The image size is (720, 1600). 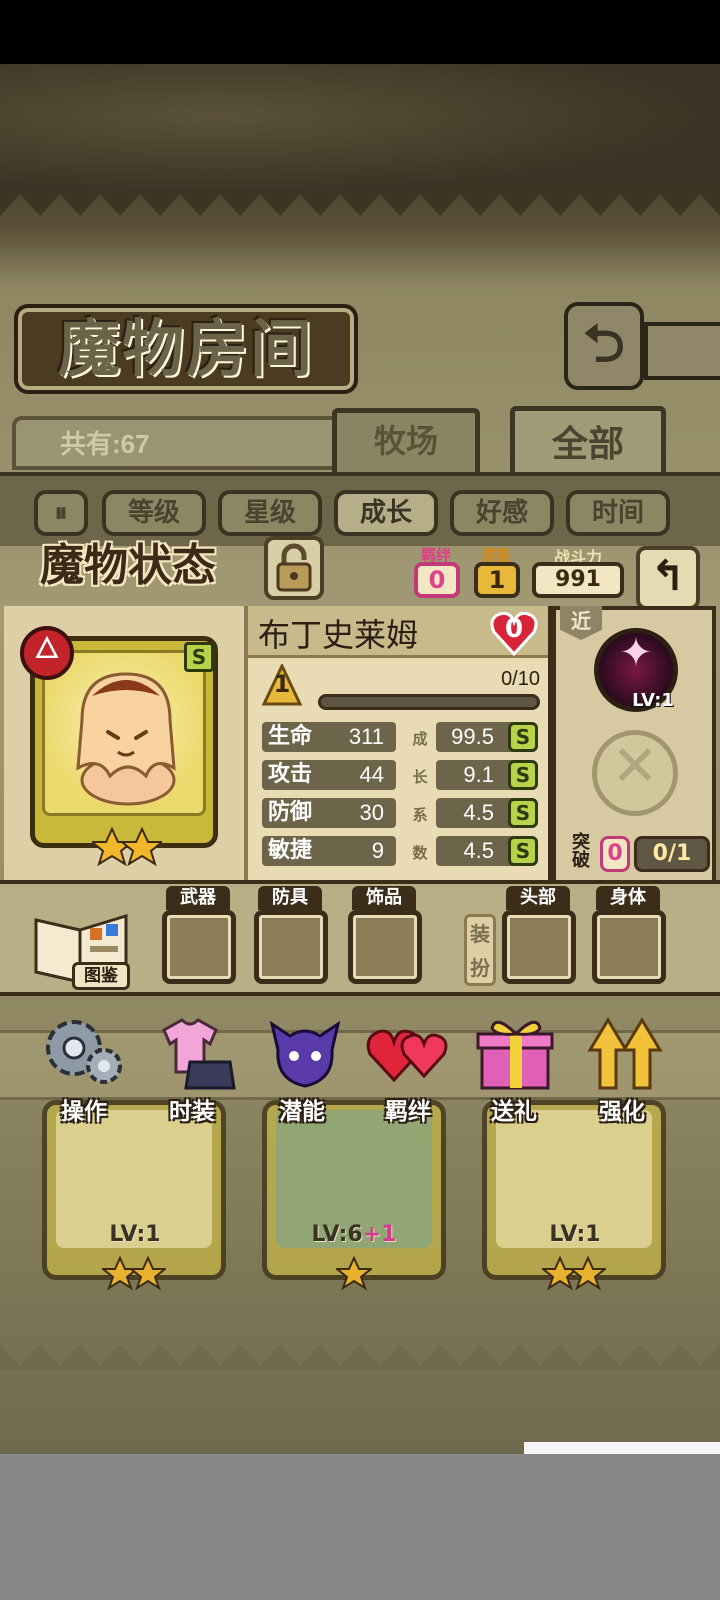 I want to click on atlas-button-label: 图鉴, so click(x=101, y=976).